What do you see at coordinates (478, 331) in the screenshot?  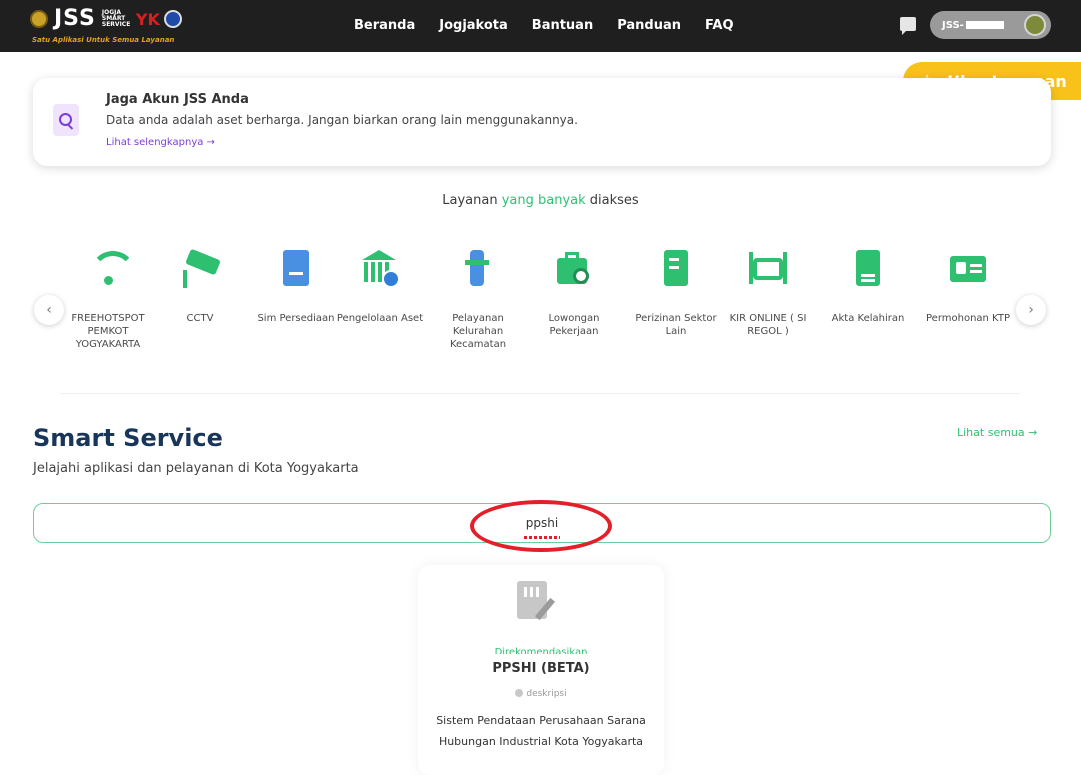 I see `service-label: Pelayanan Kelurahan Kecamatan` at bounding box center [478, 331].